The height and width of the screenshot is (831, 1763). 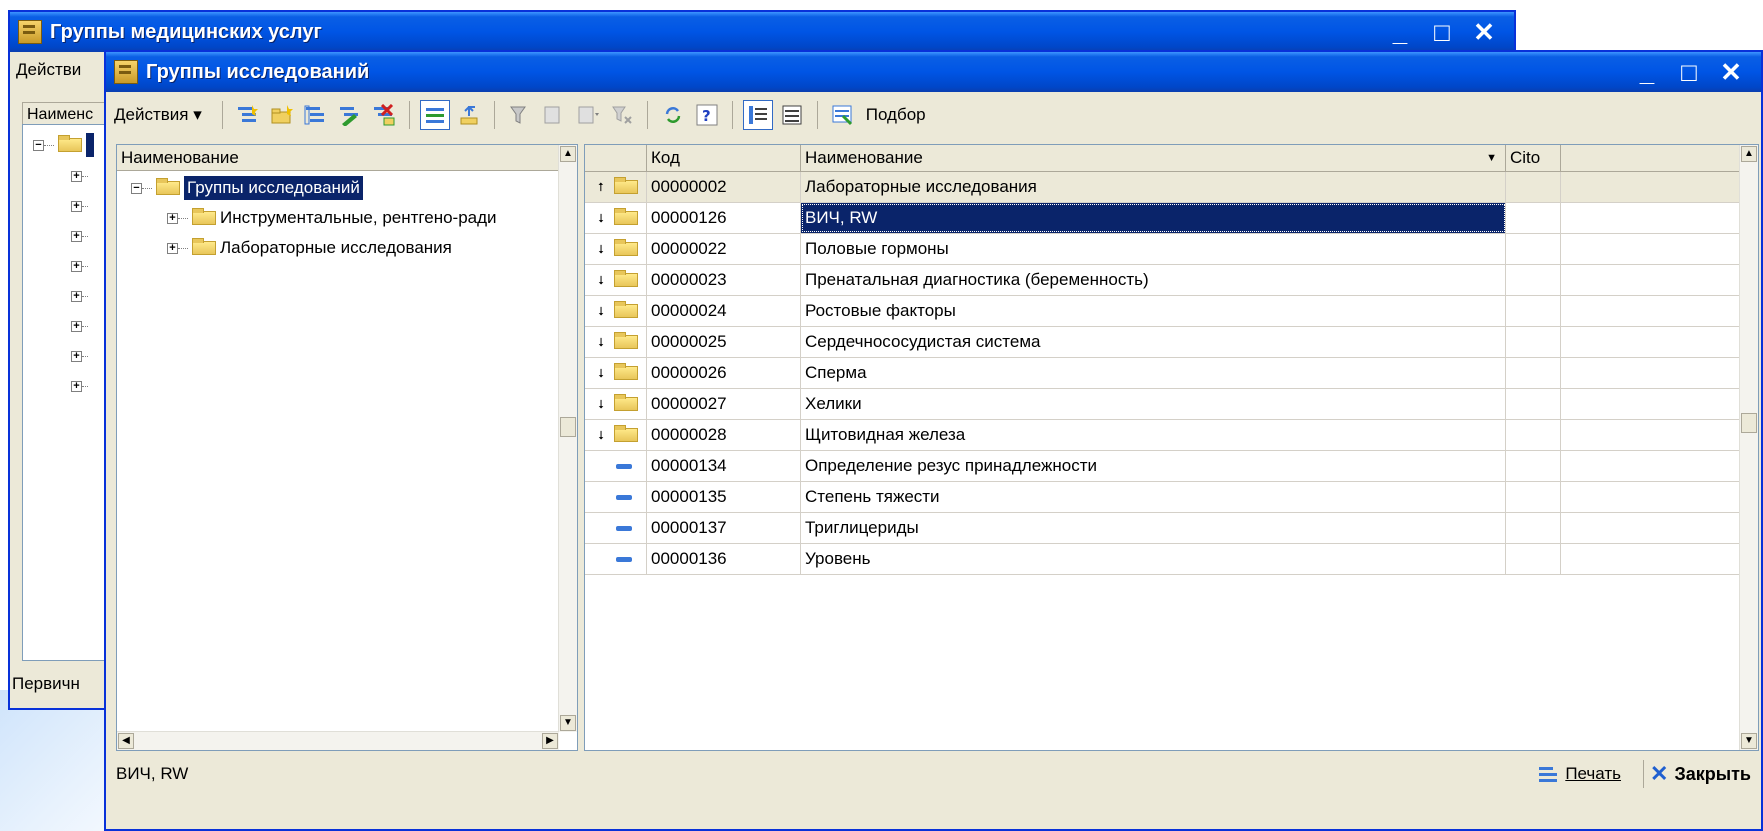 I want to click on hierarchy-view-icon, so click(x=434, y=115).